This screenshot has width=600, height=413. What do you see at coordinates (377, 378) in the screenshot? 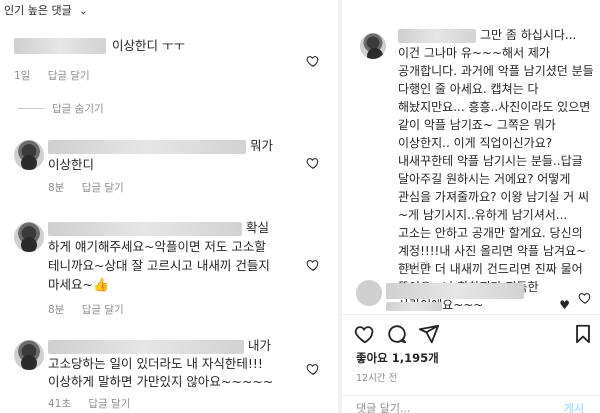
I see `post-timestamp: 12시간 전` at bounding box center [377, 378].